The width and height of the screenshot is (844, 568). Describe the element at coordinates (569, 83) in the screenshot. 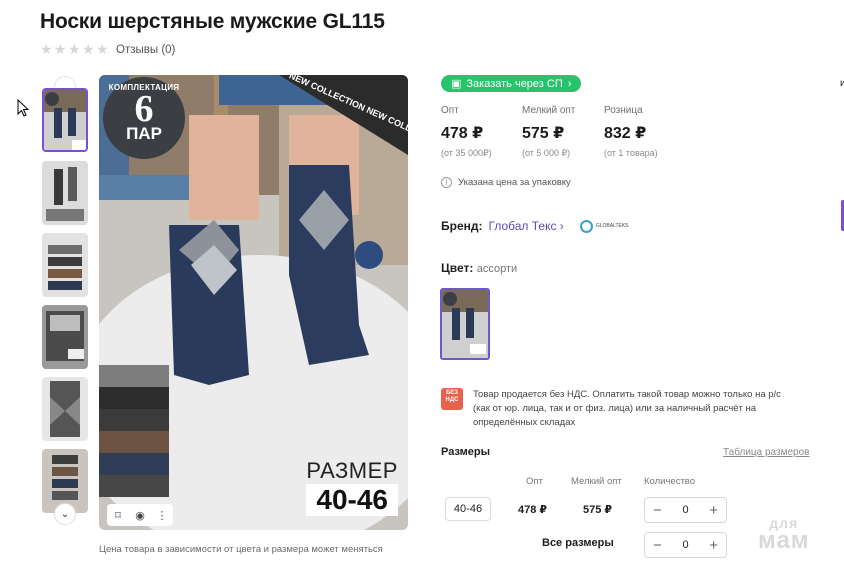

I see `chevron-right-icon: ›` at that location.